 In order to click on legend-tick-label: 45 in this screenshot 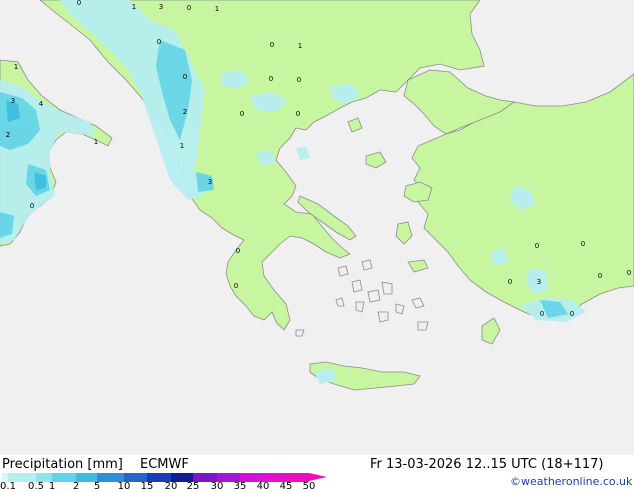, I will do `click(286, 486)`.